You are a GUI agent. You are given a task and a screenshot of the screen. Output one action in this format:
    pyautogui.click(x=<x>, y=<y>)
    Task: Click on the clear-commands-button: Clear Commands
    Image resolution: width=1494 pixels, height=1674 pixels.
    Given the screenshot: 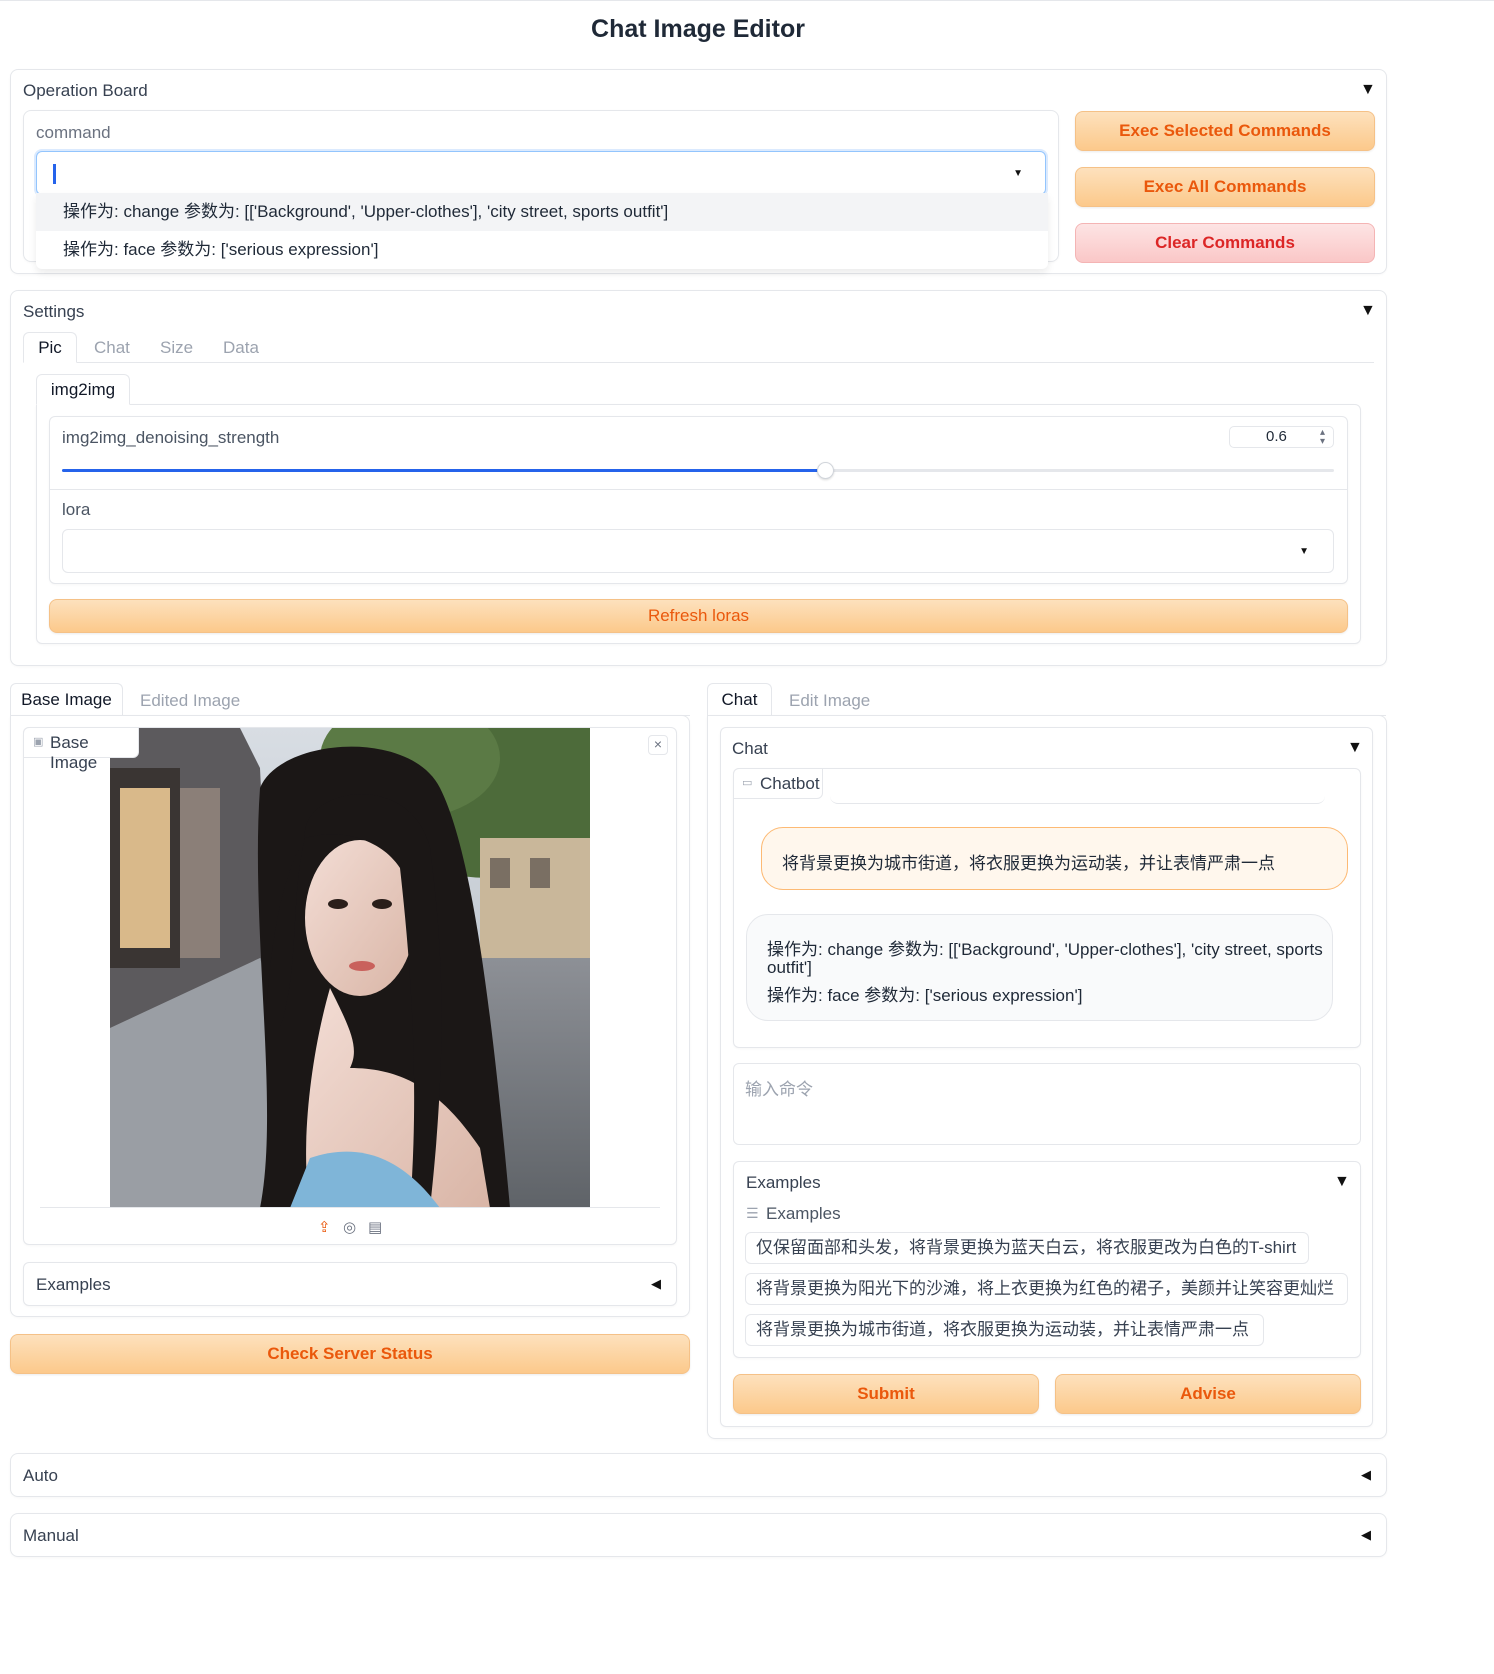 What is the action you would take?
    pyautogui.click(x=1225, y=243)
    